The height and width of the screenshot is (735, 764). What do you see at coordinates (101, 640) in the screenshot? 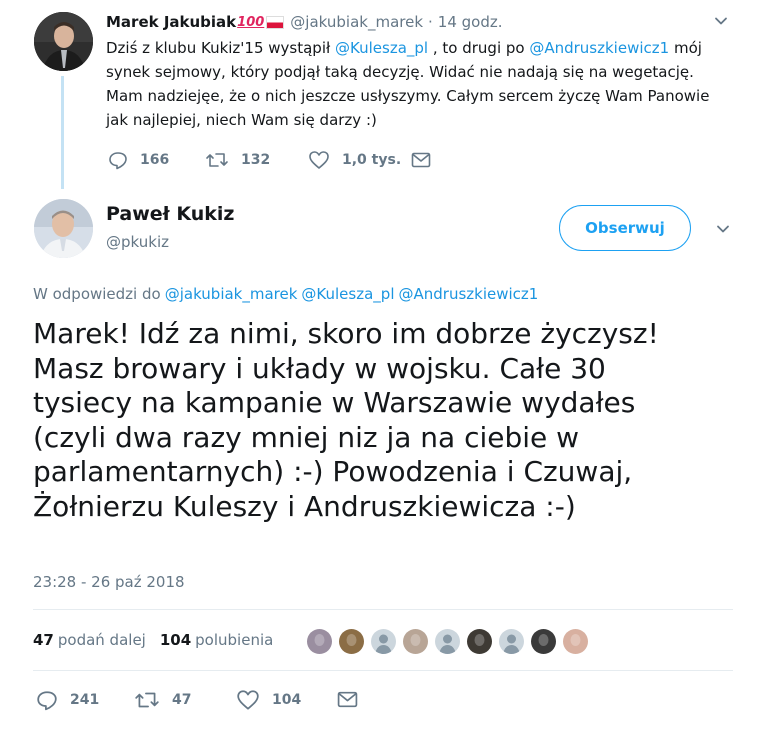
I see `retweet-stat-label: podań dalej` at bounding box center [101, 640].